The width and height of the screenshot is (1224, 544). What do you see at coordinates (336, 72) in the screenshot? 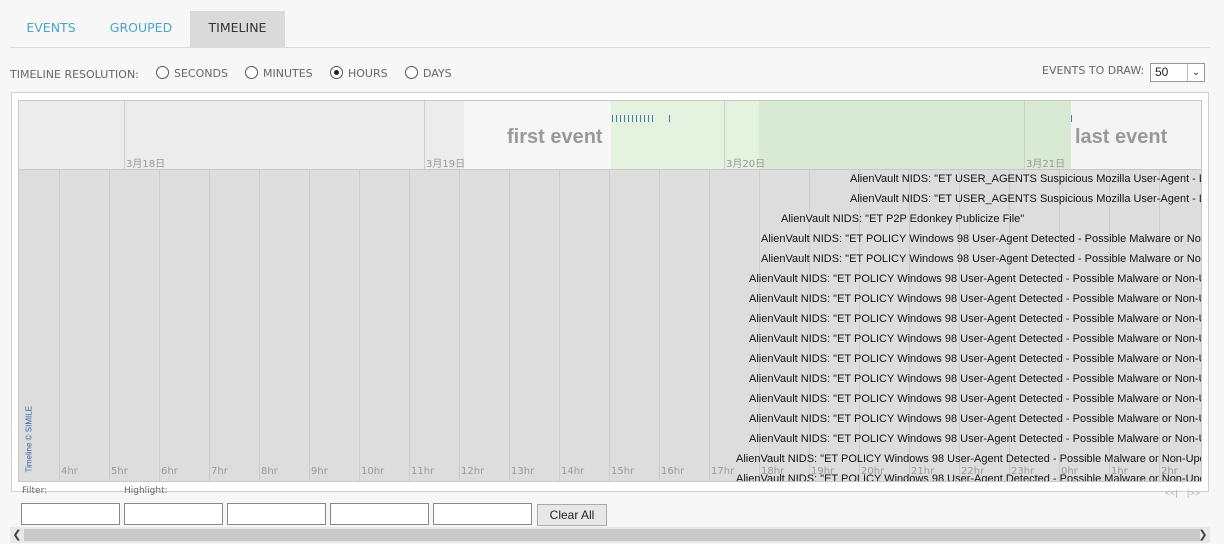
I see `radio-circle-checked-icon` at bounding box center [336, 72].